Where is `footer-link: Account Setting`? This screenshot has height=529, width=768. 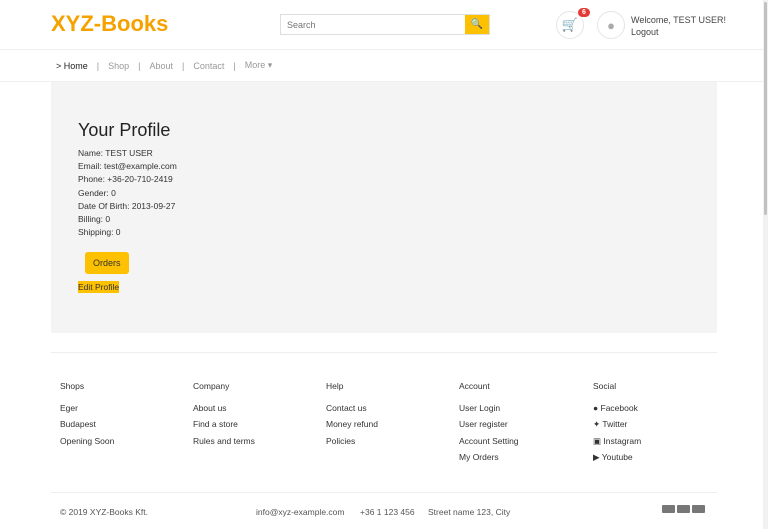
footer-link: Account Setting is located at coordinates (489, 441).